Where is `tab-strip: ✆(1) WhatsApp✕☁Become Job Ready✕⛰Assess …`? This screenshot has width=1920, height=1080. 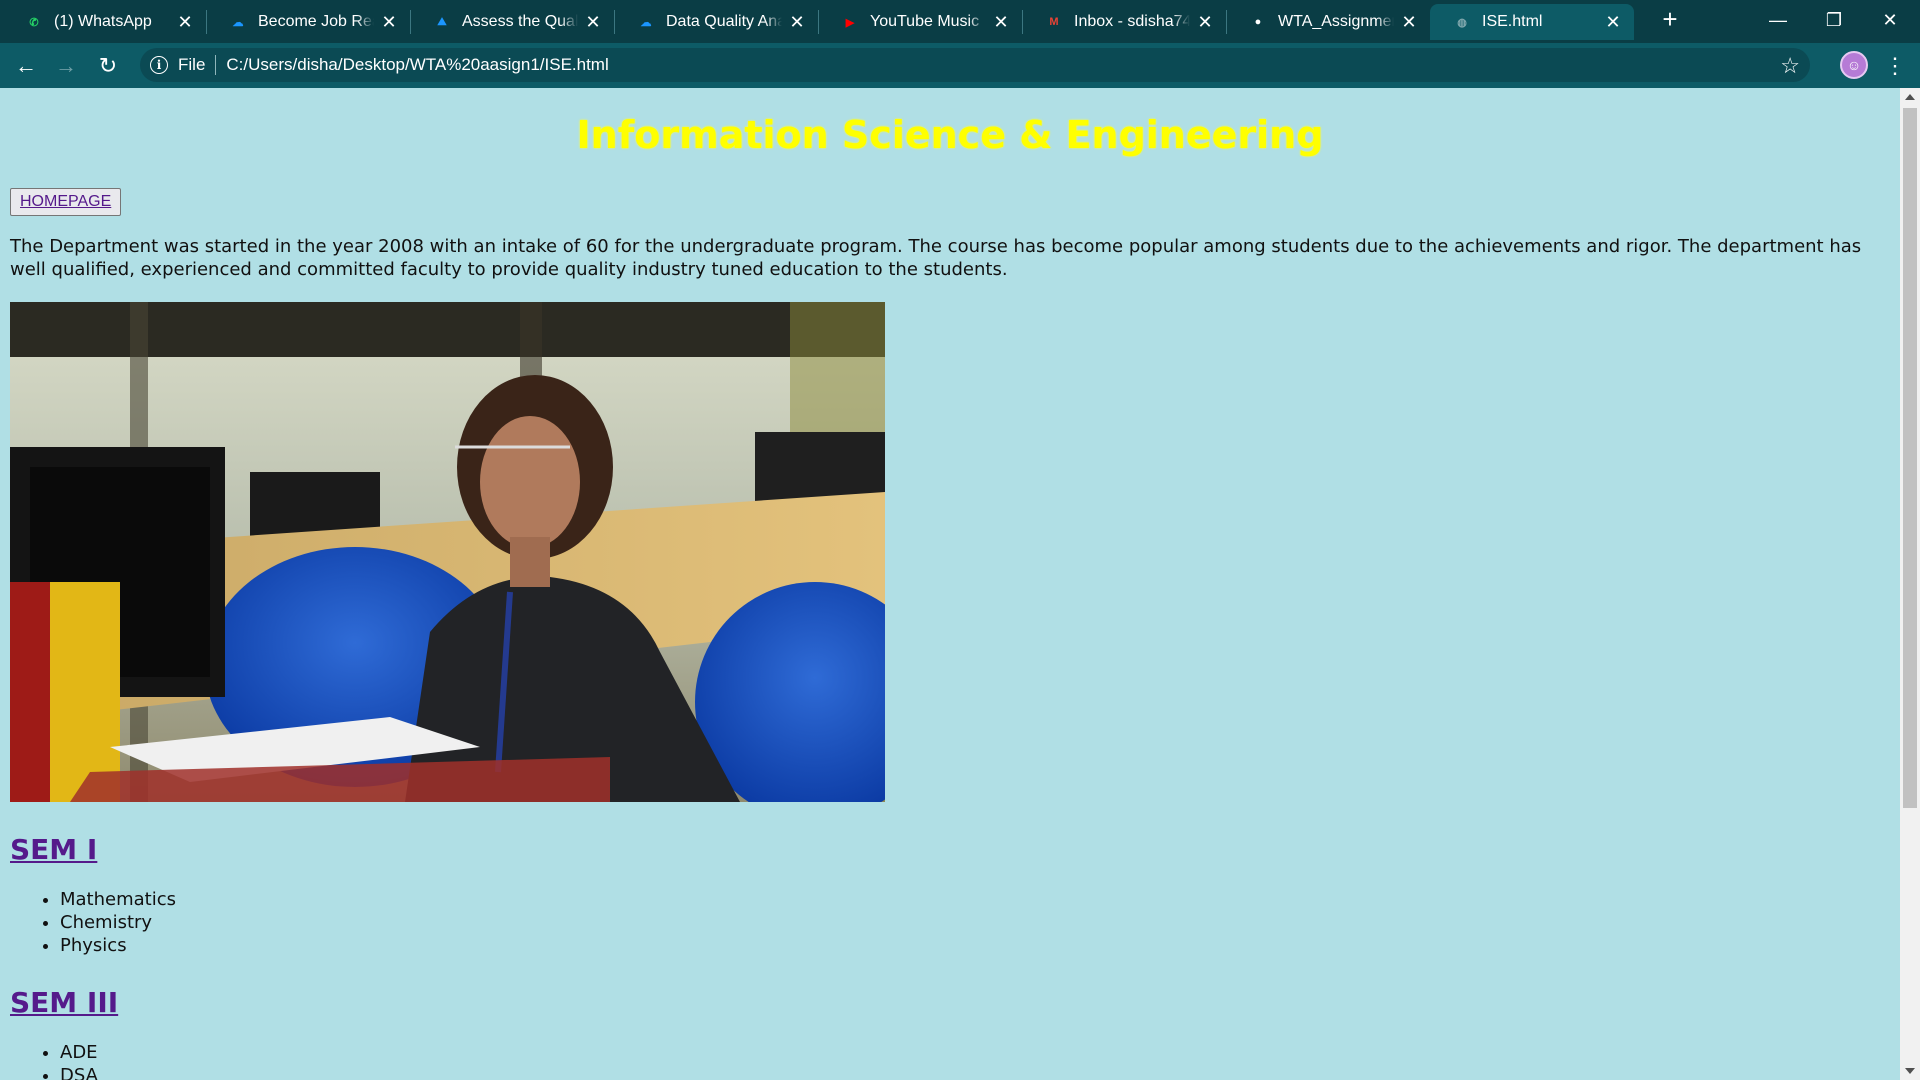
tab-strip: ✆(1) WhatsApp✕☁Become Job Ready✕⛰Assess … is located at coordinates (960, 21).